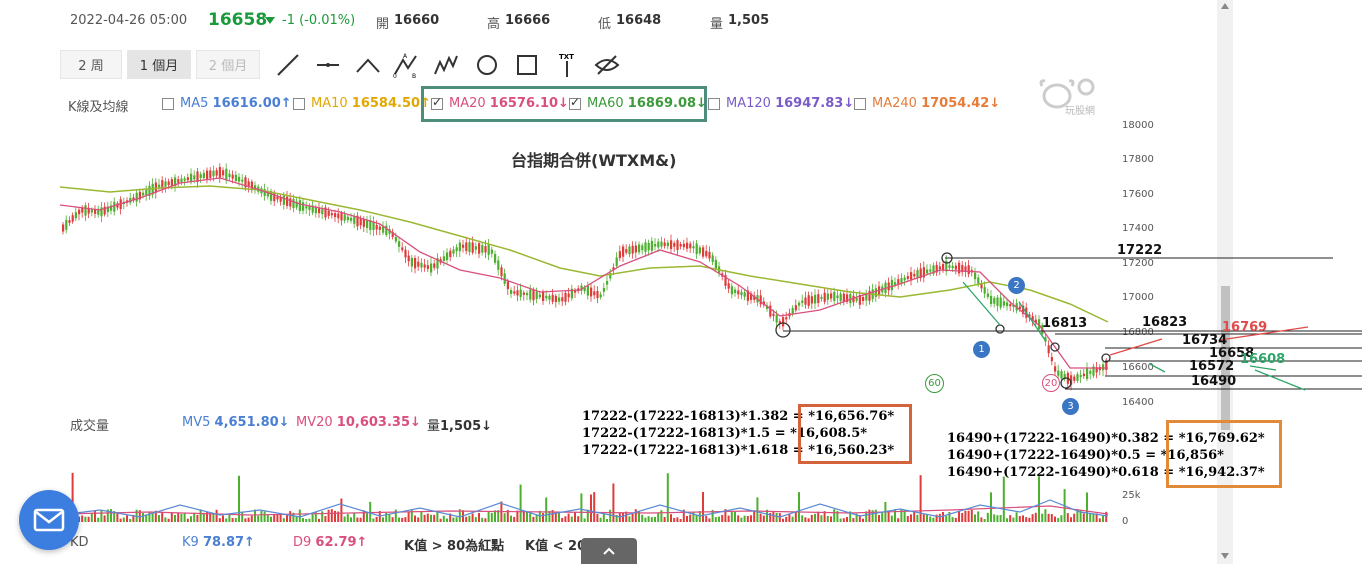 The height and width of the screenshot is (564, 1366). What do you see at coordinates (1165, 322) in the screenshot?
I see `level-16823: 16823` at bounding box center [1165, 322].